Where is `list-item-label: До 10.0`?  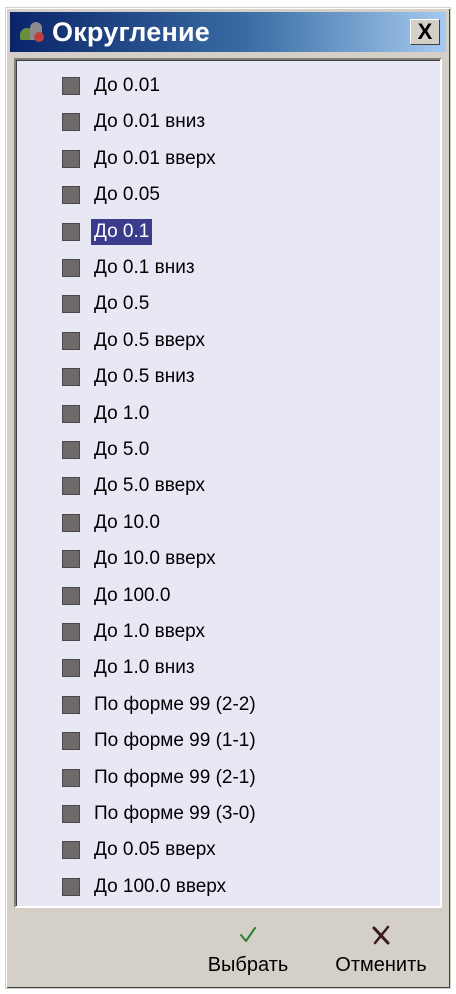 list-item-label: До 10.0 is located at coordinates (127, 522).